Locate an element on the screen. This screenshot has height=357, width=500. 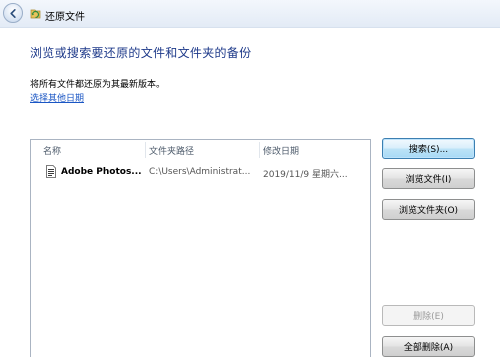
column-header-date-modified: 修改日期 is located at coordinates (281, 150).